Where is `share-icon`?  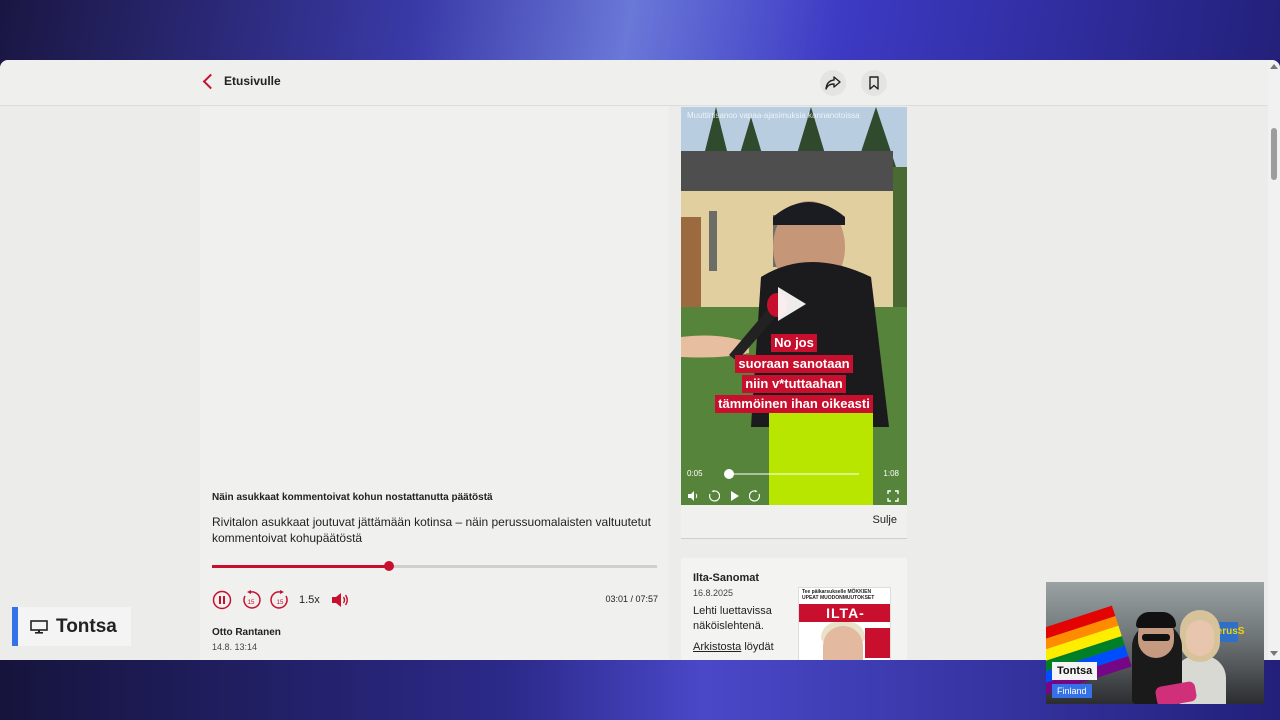
share-icon is located at coordinates (833, 83).